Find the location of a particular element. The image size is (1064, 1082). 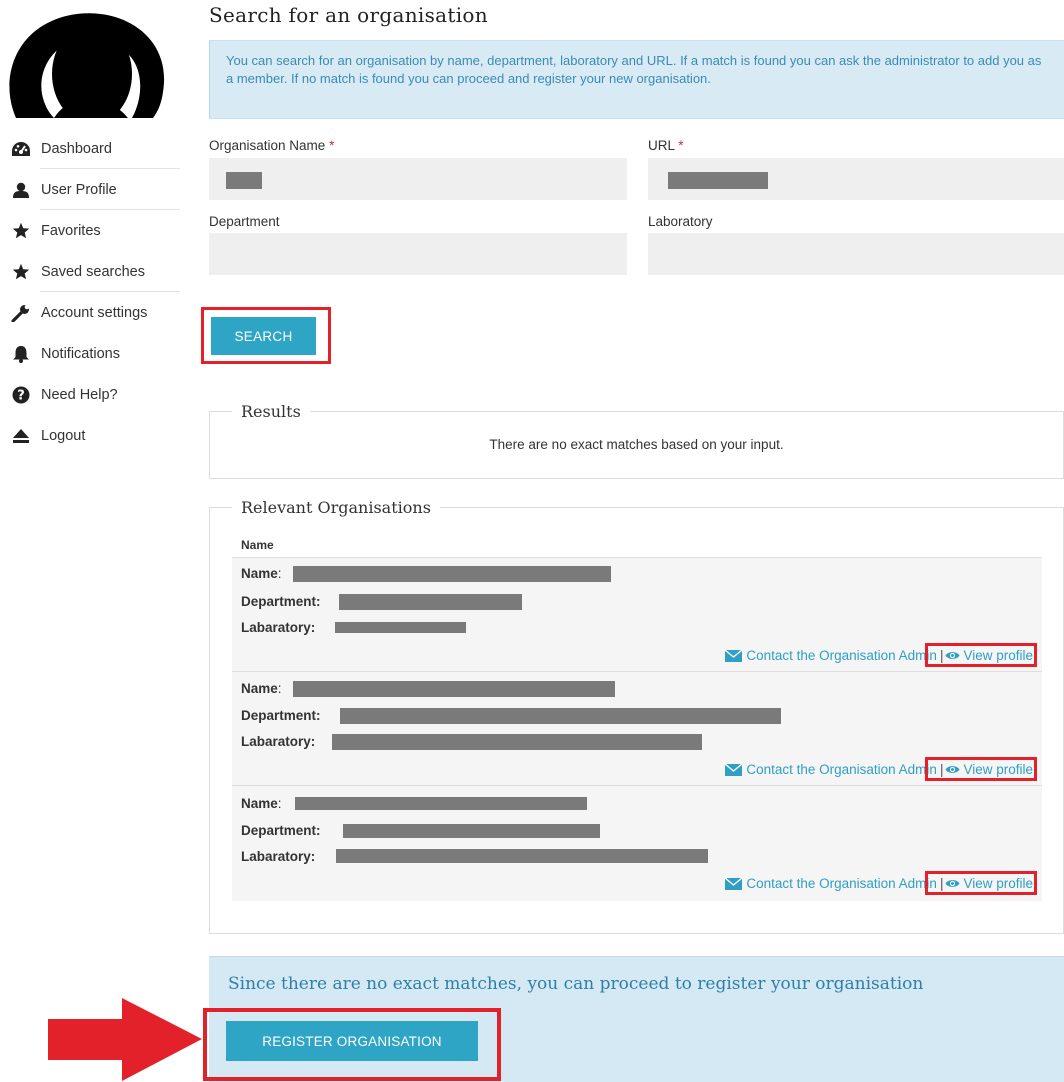

laboratory-input is located at coordinates (856, 254).